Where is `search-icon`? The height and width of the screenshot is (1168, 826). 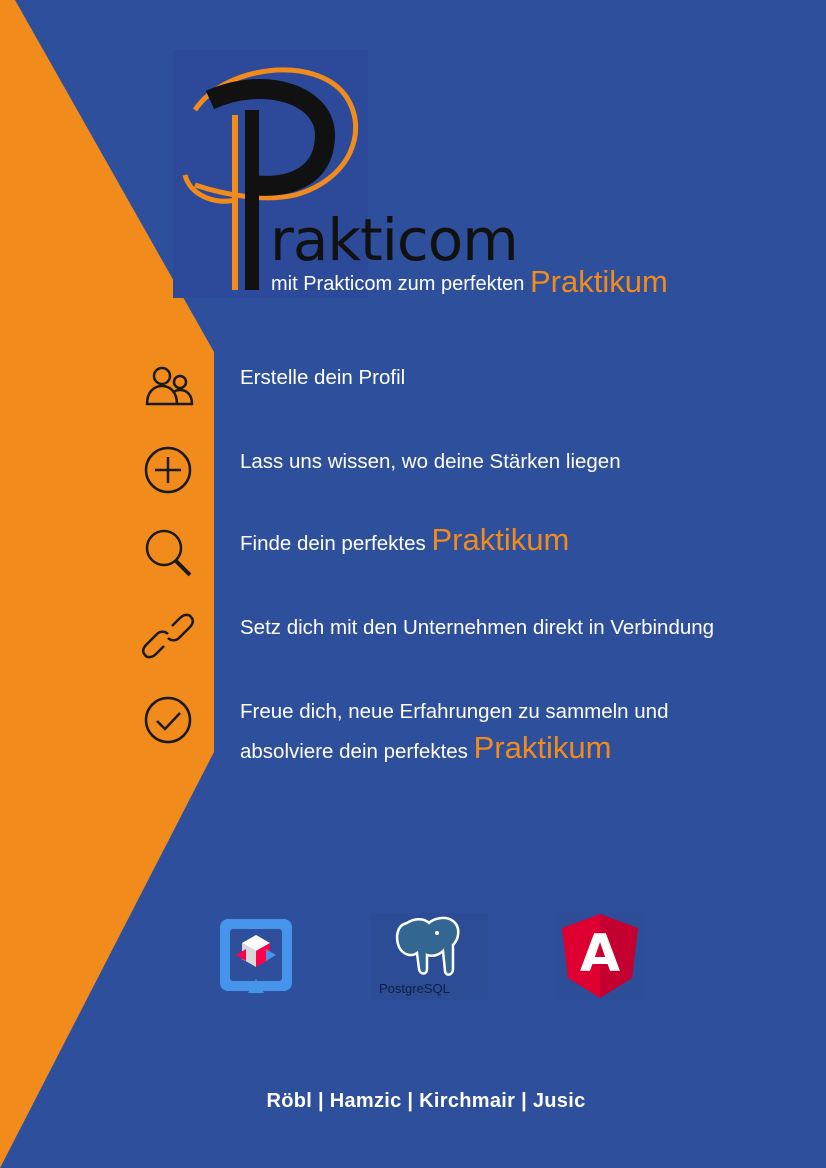
search-icon is located at coordinates (168, 553).